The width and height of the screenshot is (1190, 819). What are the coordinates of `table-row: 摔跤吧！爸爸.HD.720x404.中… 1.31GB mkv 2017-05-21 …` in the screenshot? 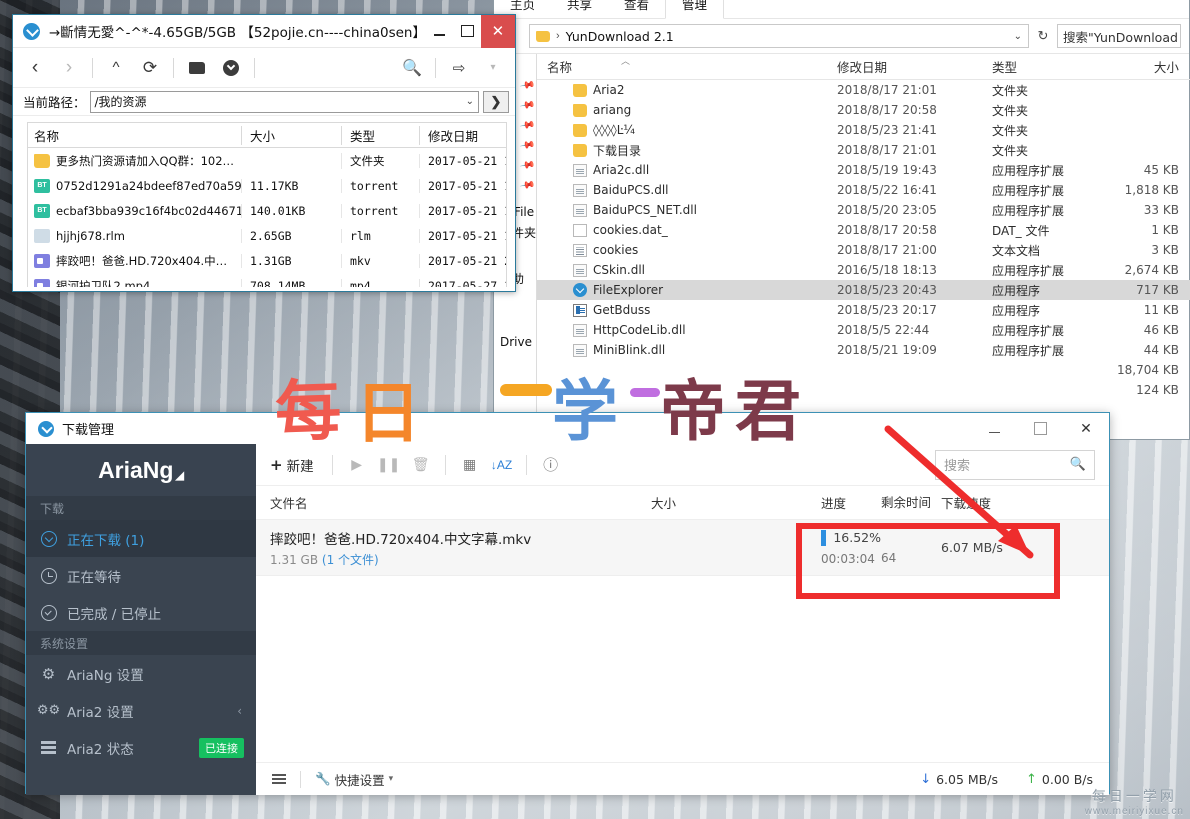 It's located at (267, 260).